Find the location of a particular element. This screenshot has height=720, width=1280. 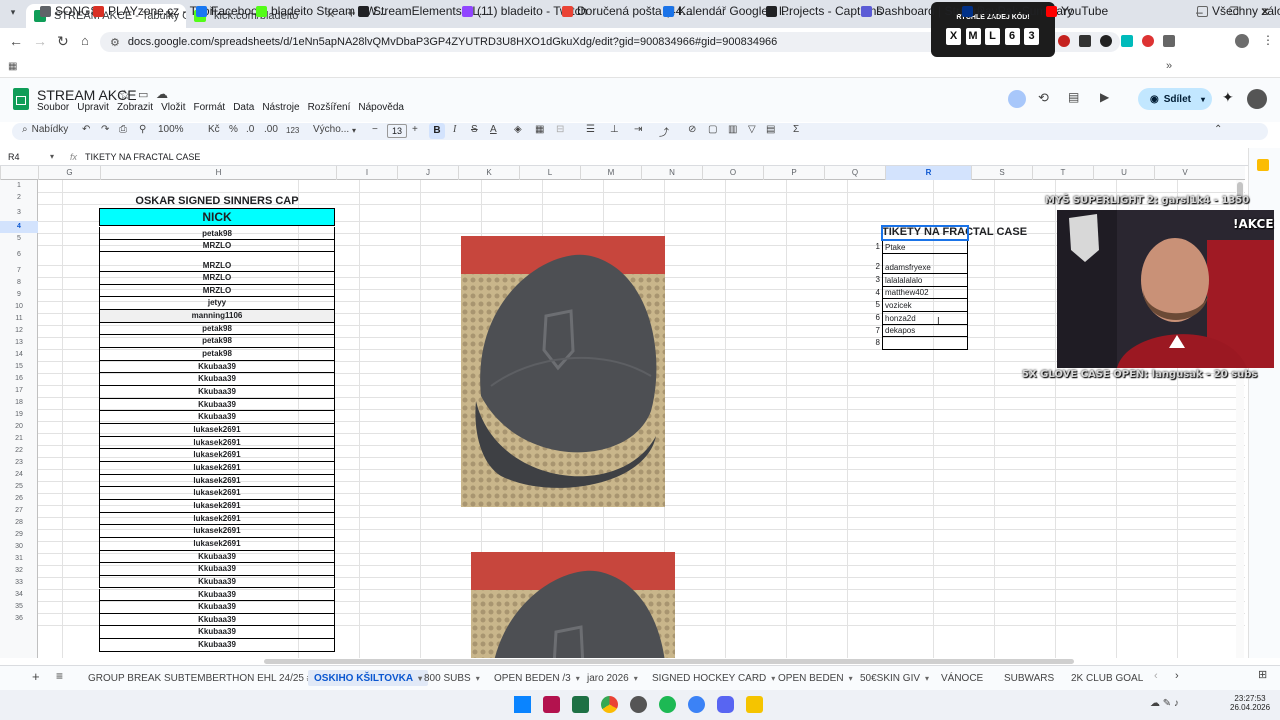

menu-item: Zobrazit is located at coordinates (135, 108).